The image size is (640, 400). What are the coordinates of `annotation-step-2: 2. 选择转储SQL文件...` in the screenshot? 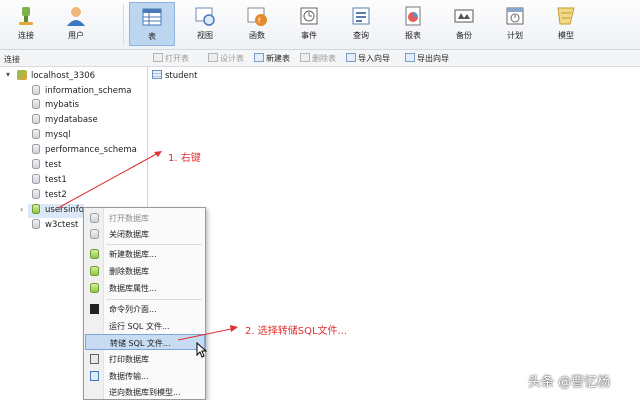 It's located at (296, 331).